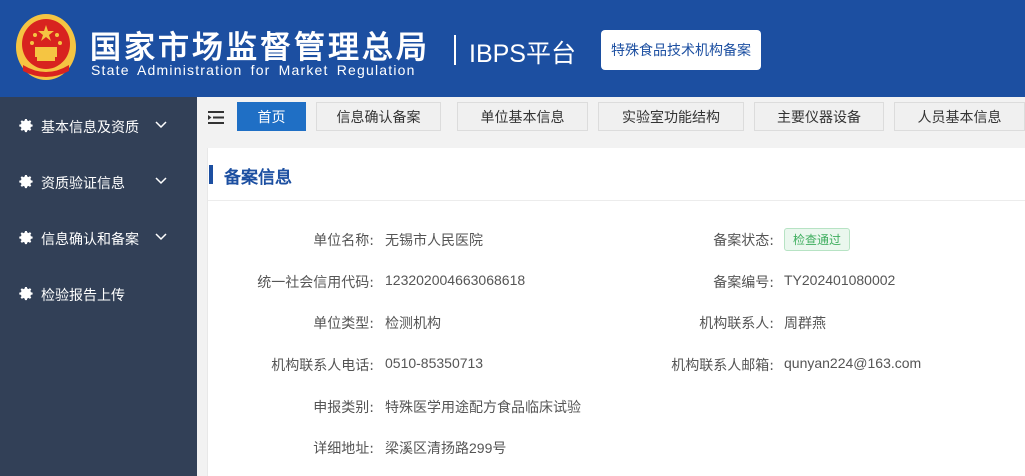  What do you see at coordinates (819, 116) in the screenshot?
I see `tab-instruments: 主要仪器设备` at bounding box center [819, 116].